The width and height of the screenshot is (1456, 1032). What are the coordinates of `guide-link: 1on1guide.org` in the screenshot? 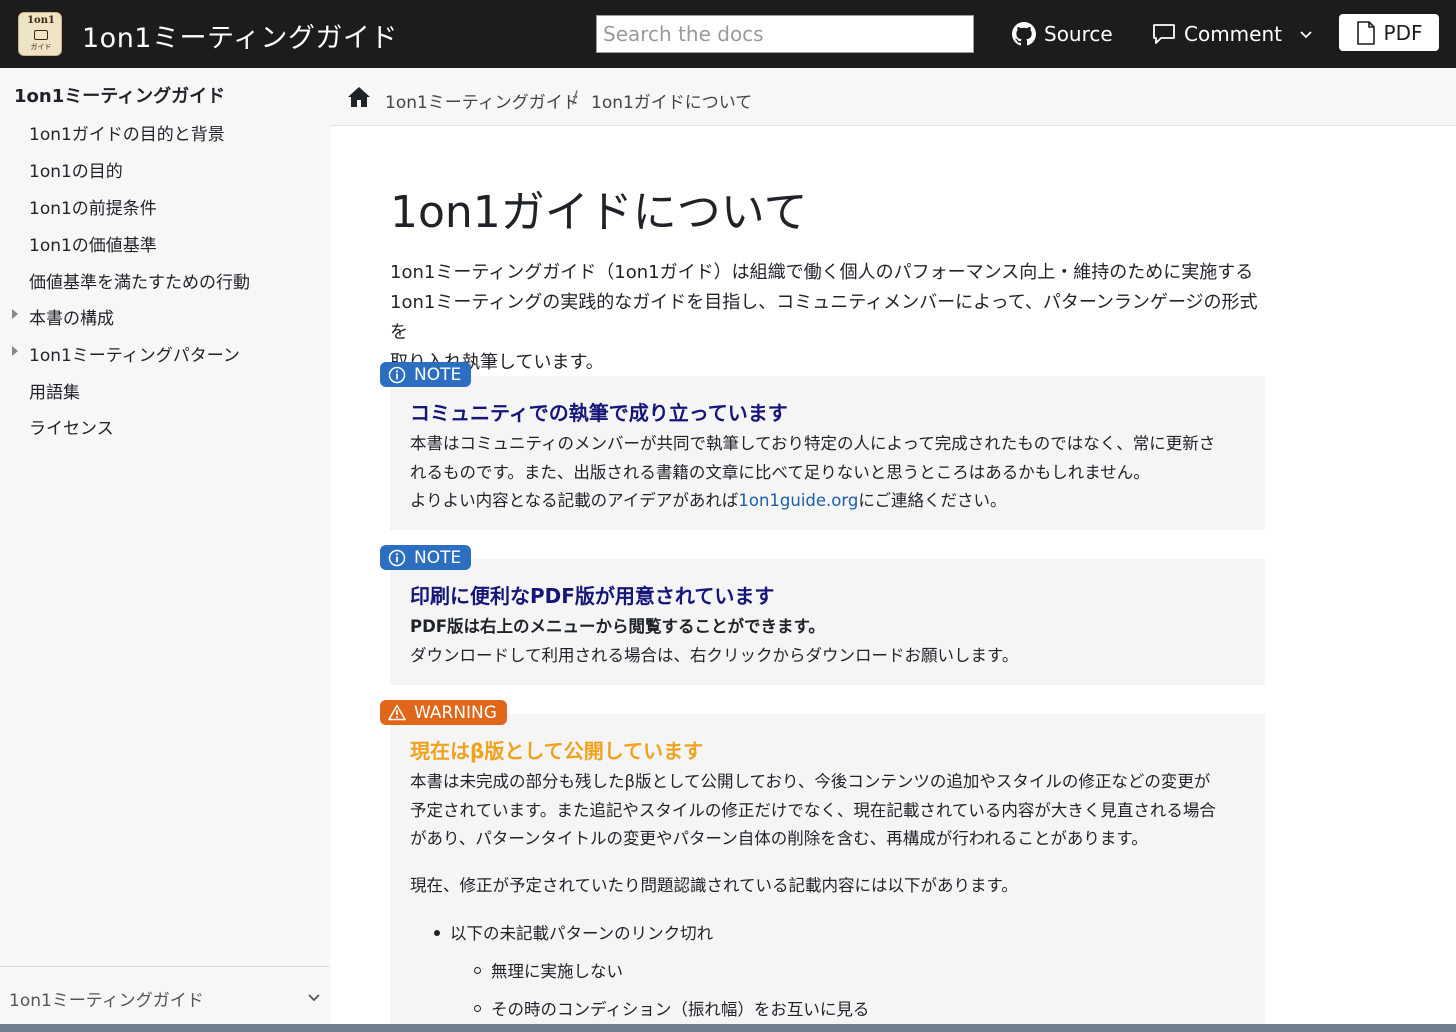 It's located at (798, 500).